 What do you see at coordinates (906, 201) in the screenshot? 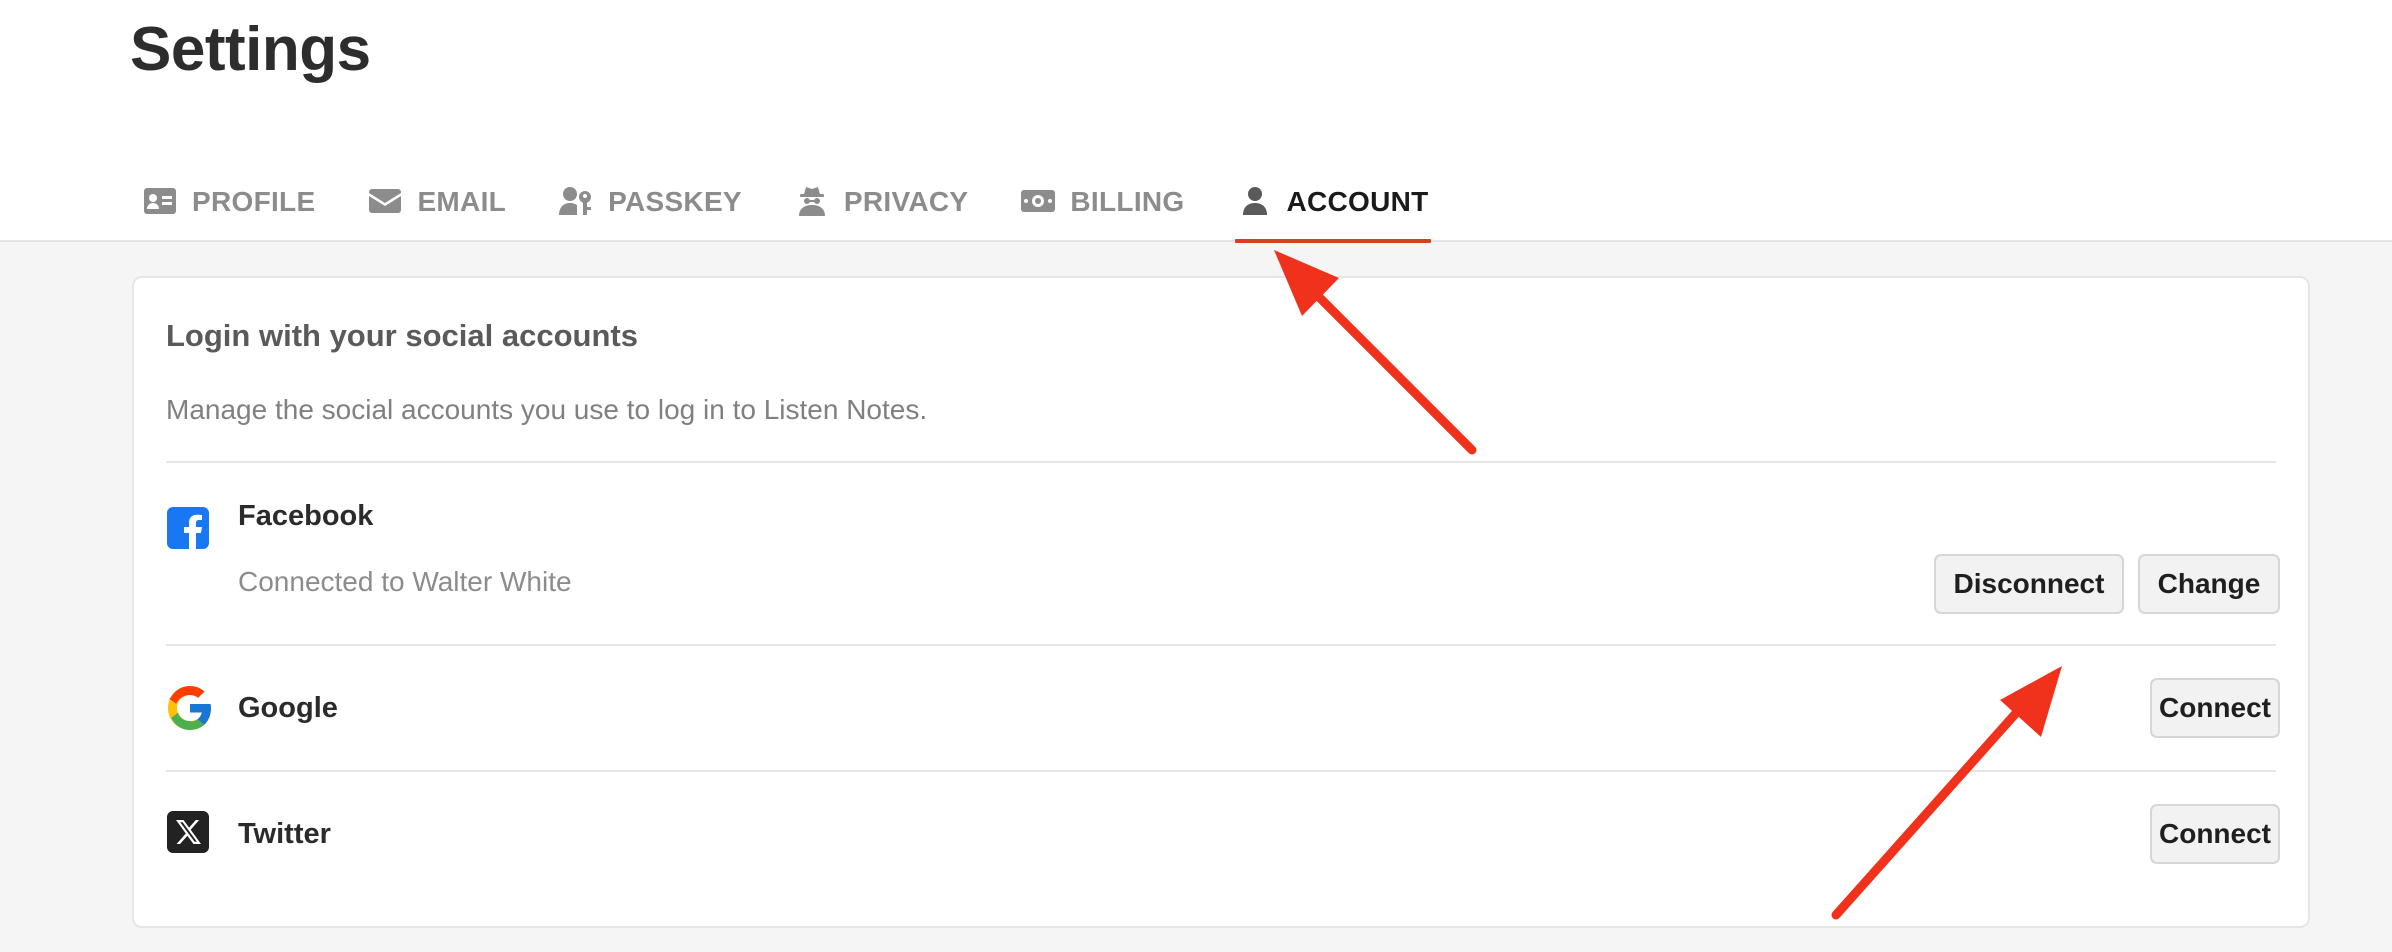
I see `tab-label: PRIVACY` at bounding box center [906, 201].